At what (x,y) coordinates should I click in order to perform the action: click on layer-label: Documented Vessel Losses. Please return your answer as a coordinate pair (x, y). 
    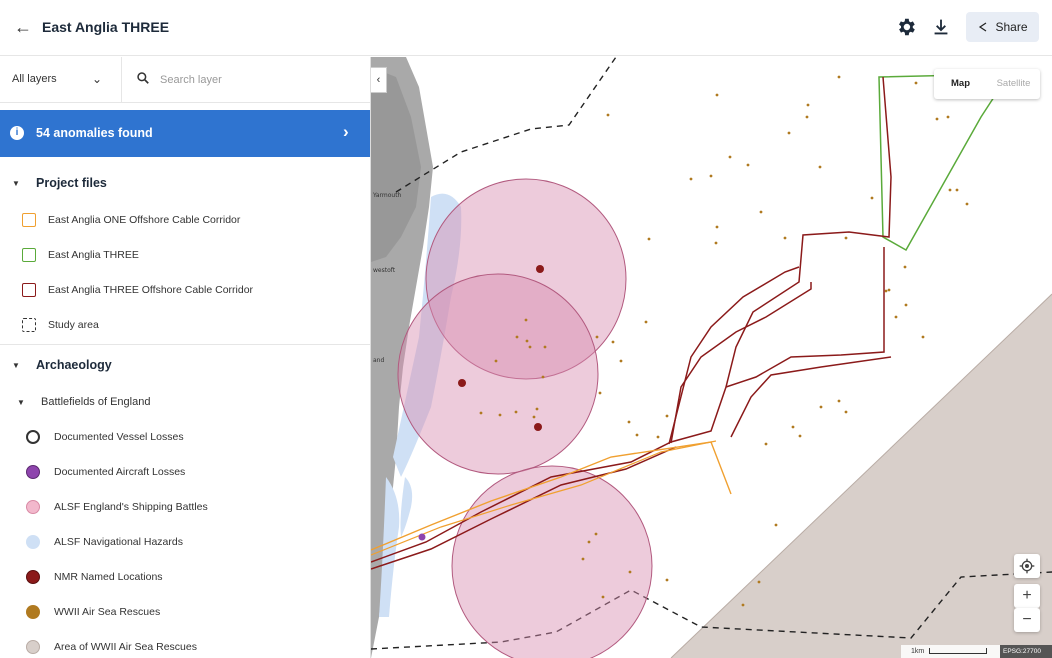
    Looking at the image, I should click on (119, 437).